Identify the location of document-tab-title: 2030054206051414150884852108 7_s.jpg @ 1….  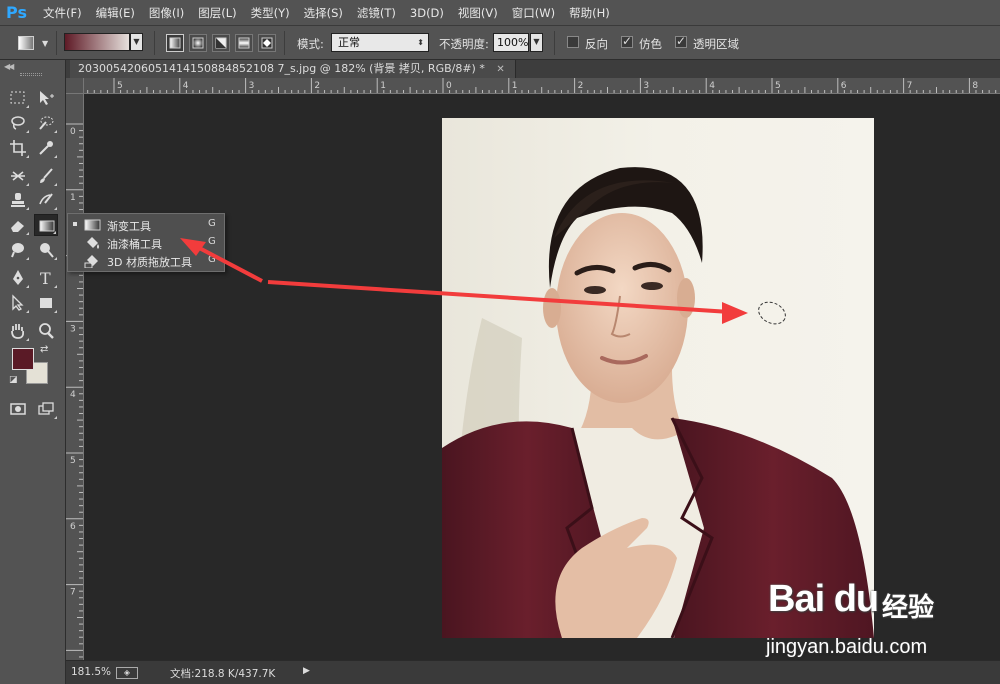
(281, 68).